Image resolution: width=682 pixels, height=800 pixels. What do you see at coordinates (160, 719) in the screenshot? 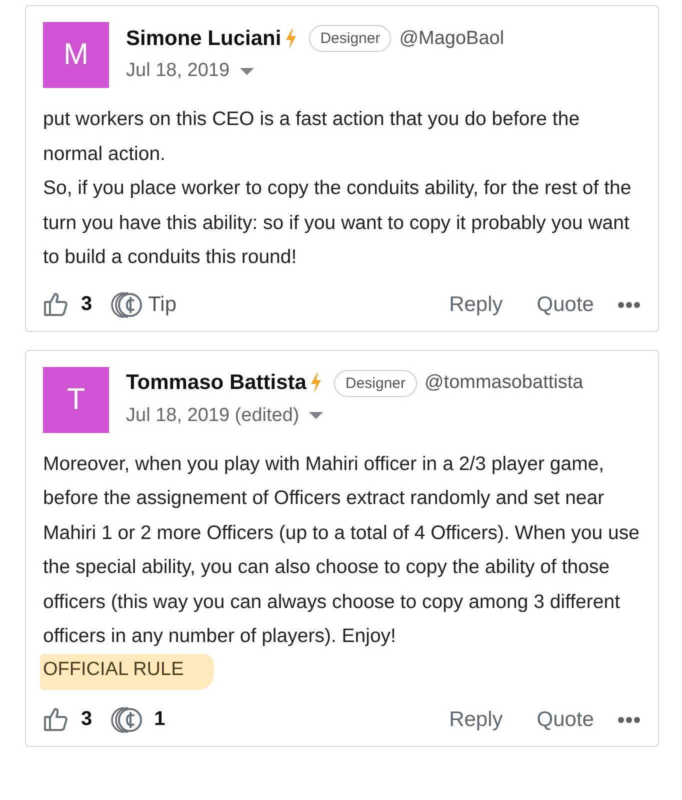
I see `tip-label: 1` at bounding box center [160, 719].